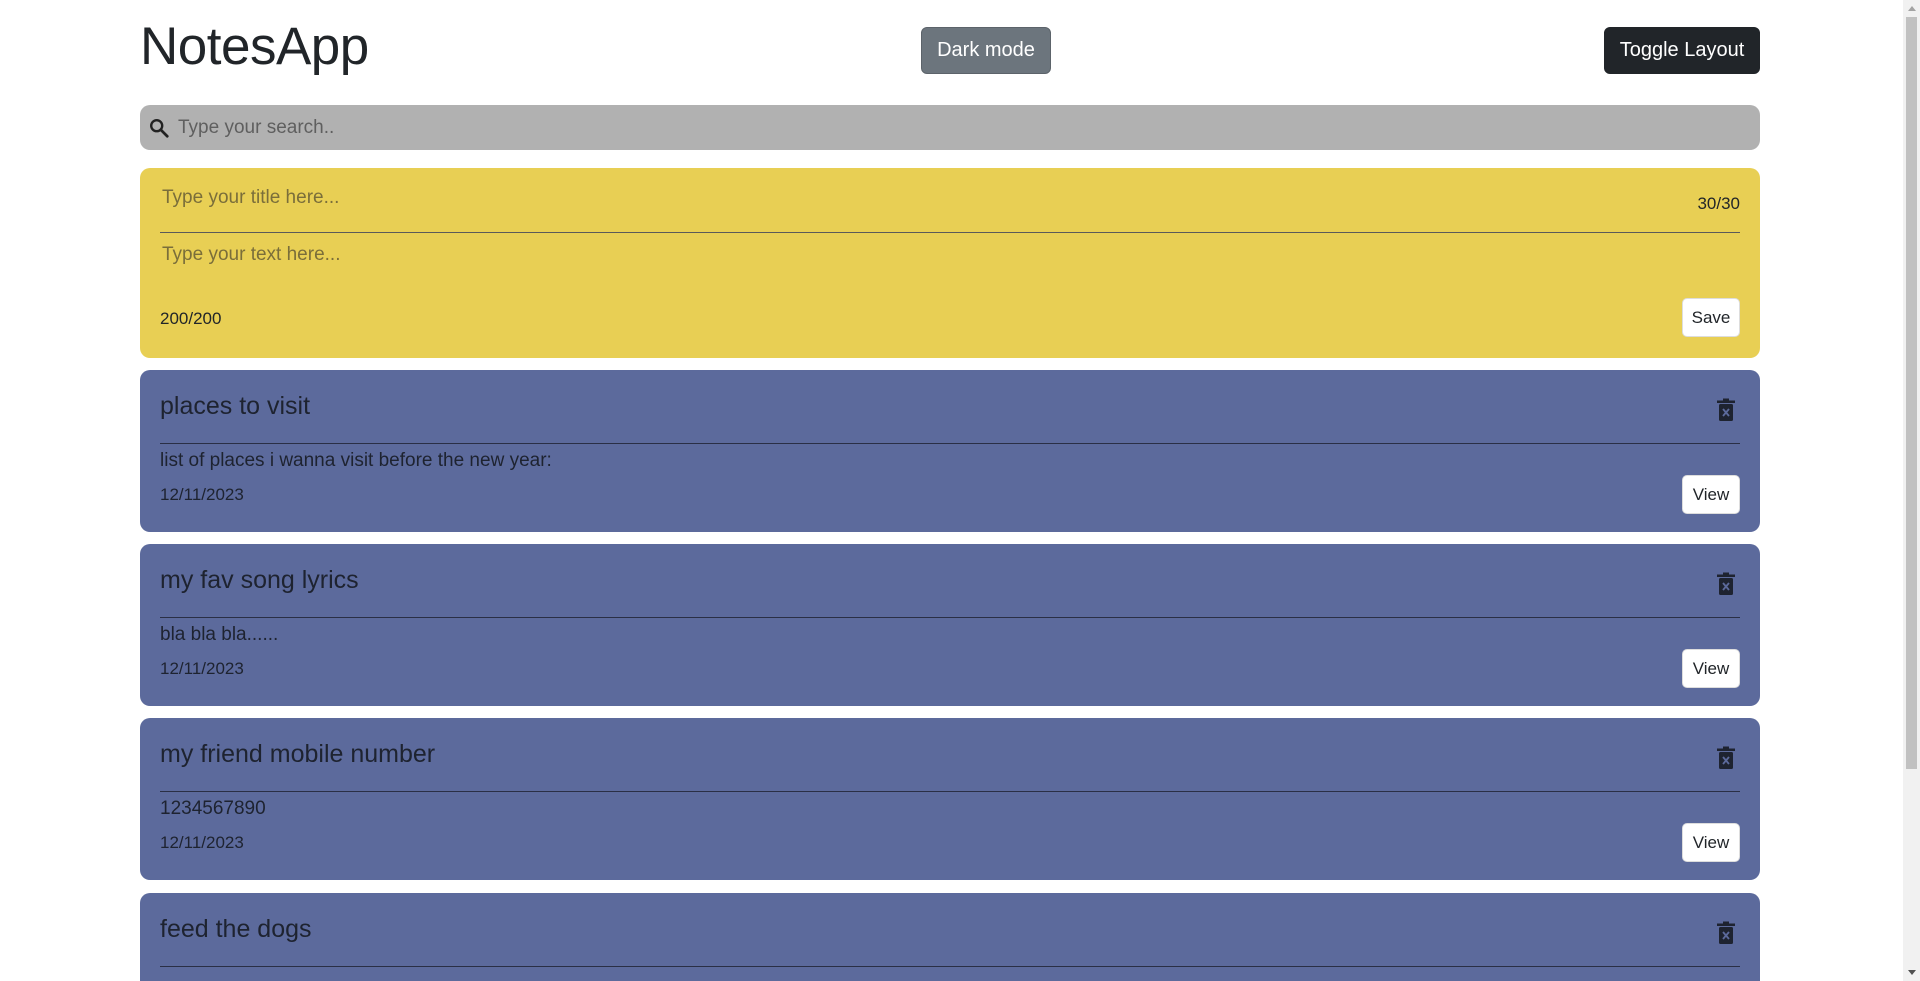 The height and width of the screenshot is (981, 1920). What do you see at coordinates (1711, 317) in the screenshot?
I see `save-button: Save` at bounding box center [1711, 317].